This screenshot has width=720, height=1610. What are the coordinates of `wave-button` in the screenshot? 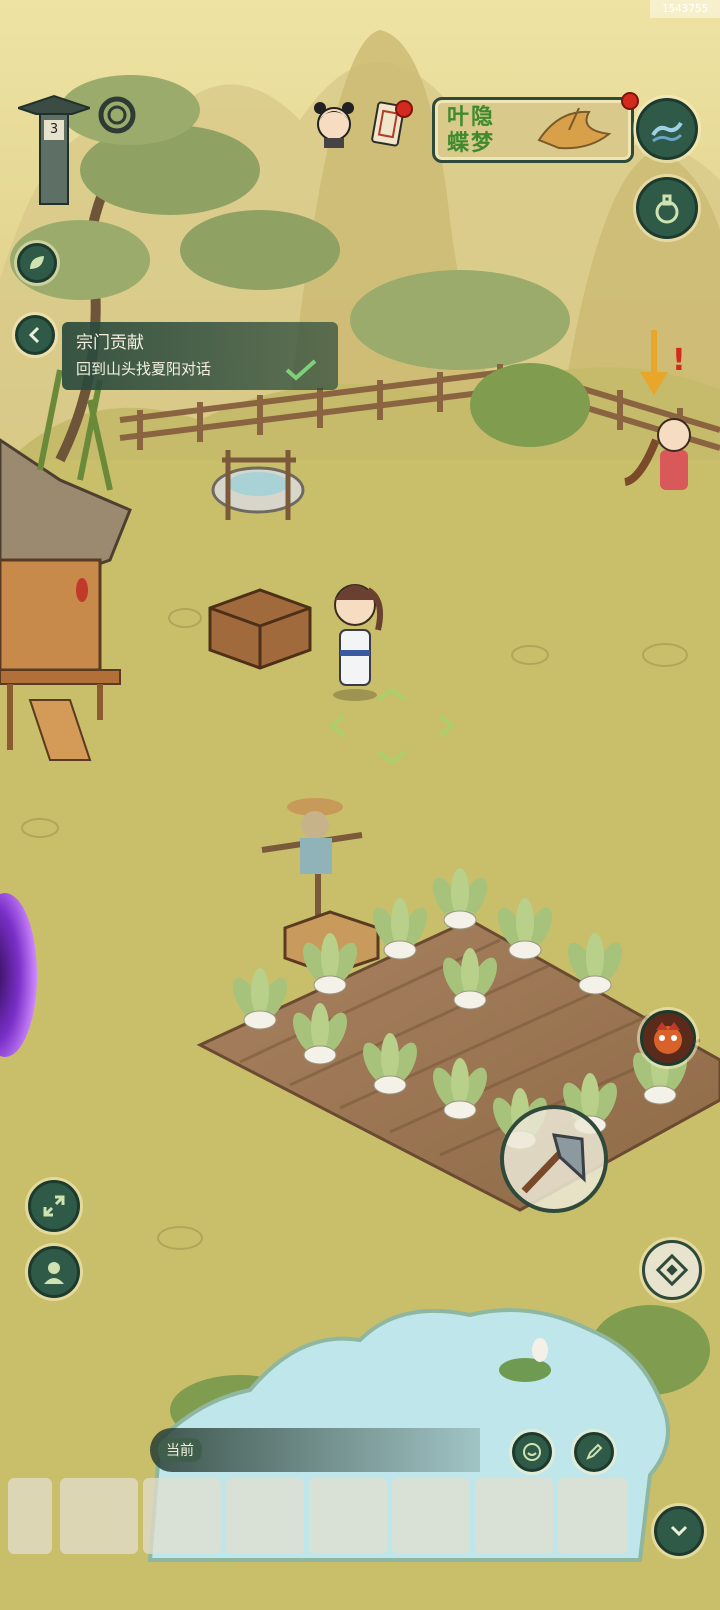 It's located at (667, 129).